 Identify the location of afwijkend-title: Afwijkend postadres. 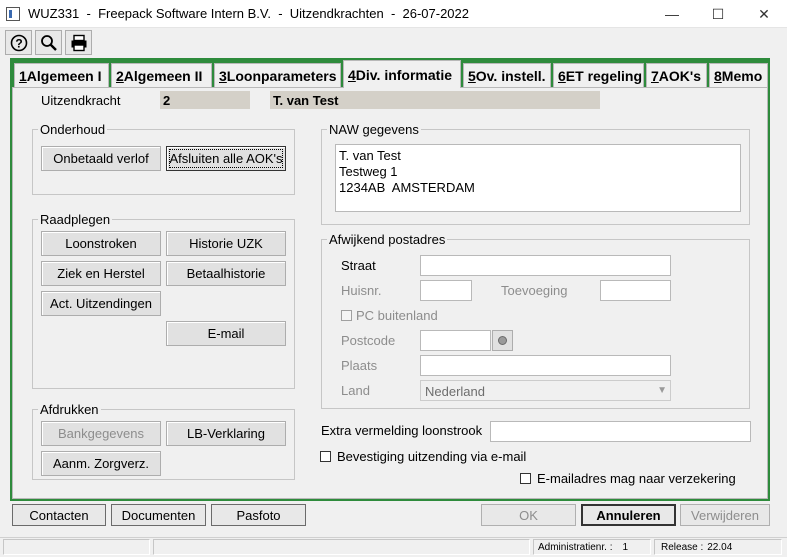
(387, 239).